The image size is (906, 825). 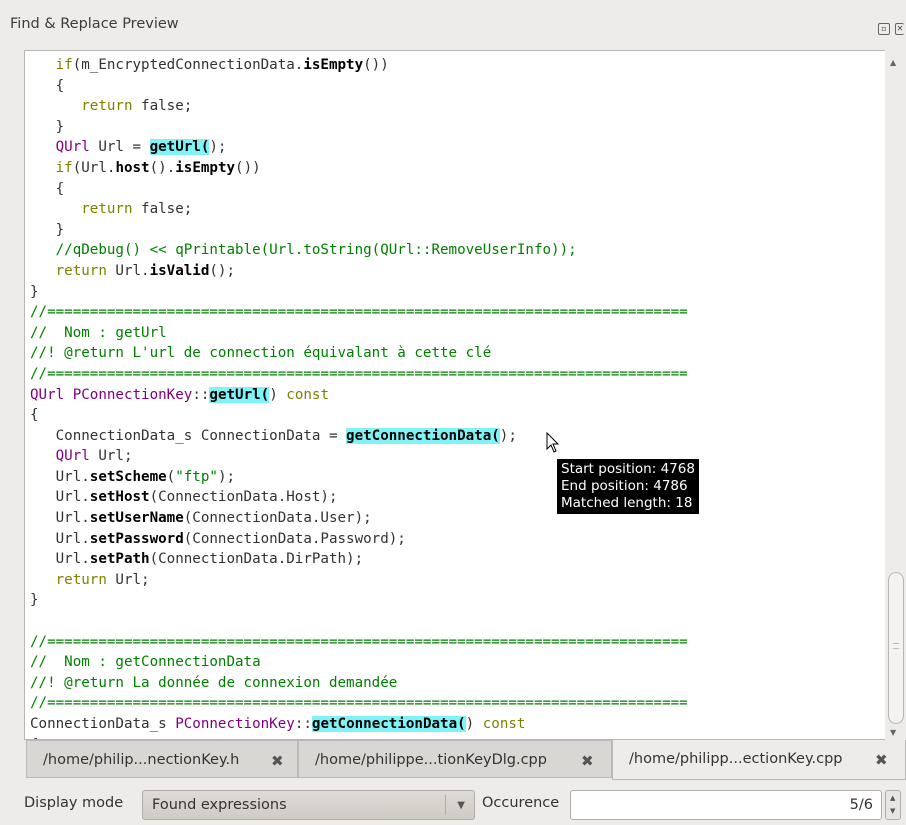 I want to click on code-token: setScheme, so click(x=128, y=476).